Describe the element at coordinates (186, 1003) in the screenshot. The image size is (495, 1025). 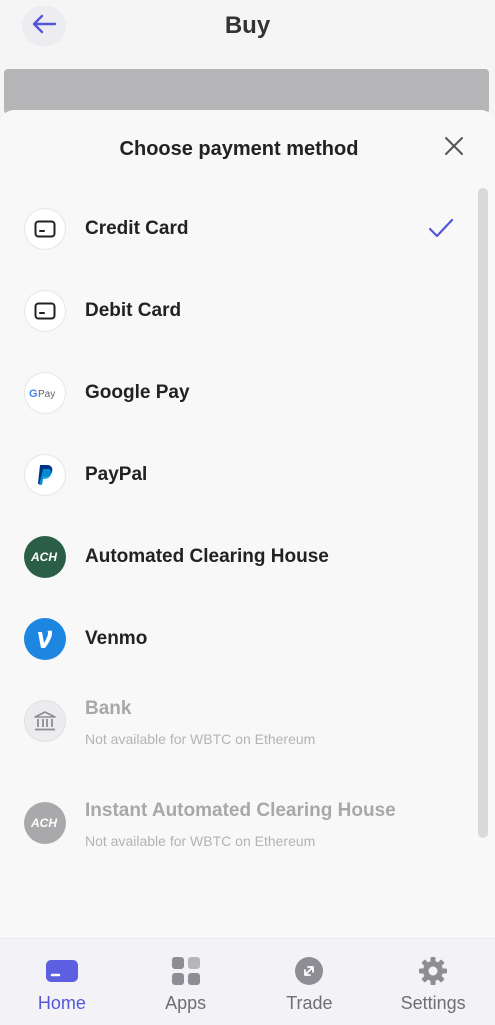
I see `nav-label: Apps` at that location.